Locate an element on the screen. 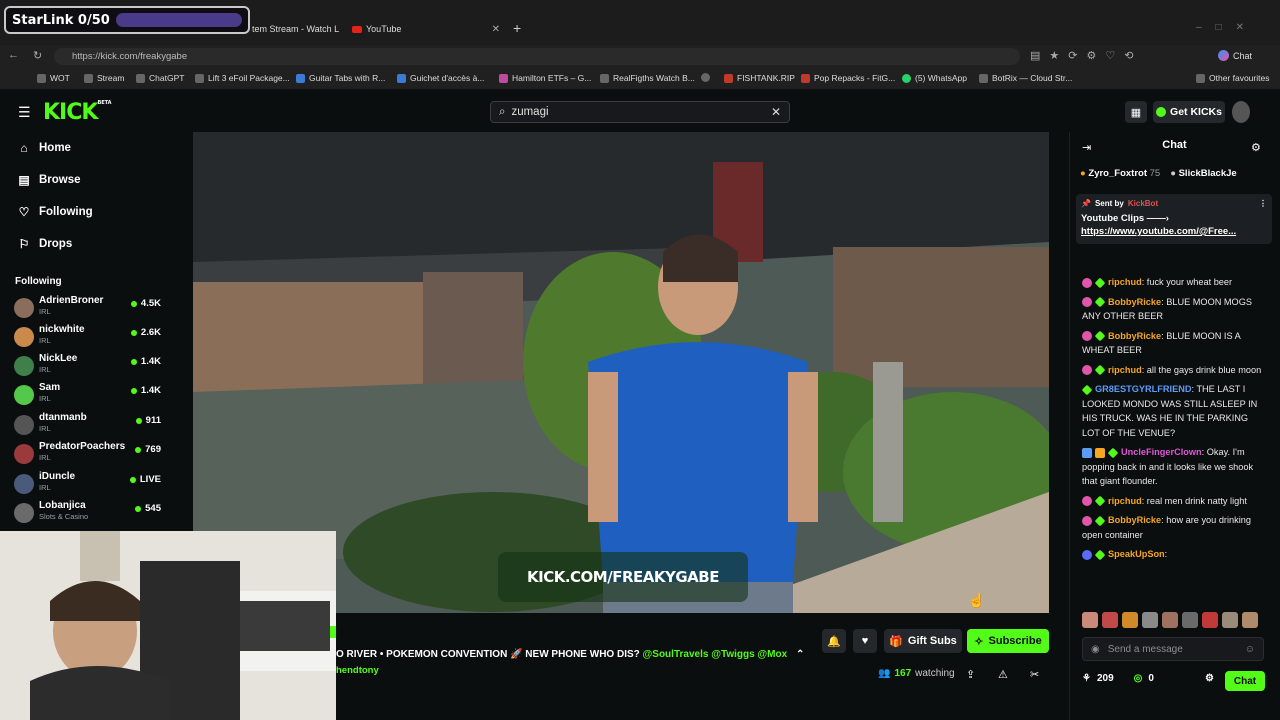  notification-bell-button: 🔔 is located at coordinates (834, 641).